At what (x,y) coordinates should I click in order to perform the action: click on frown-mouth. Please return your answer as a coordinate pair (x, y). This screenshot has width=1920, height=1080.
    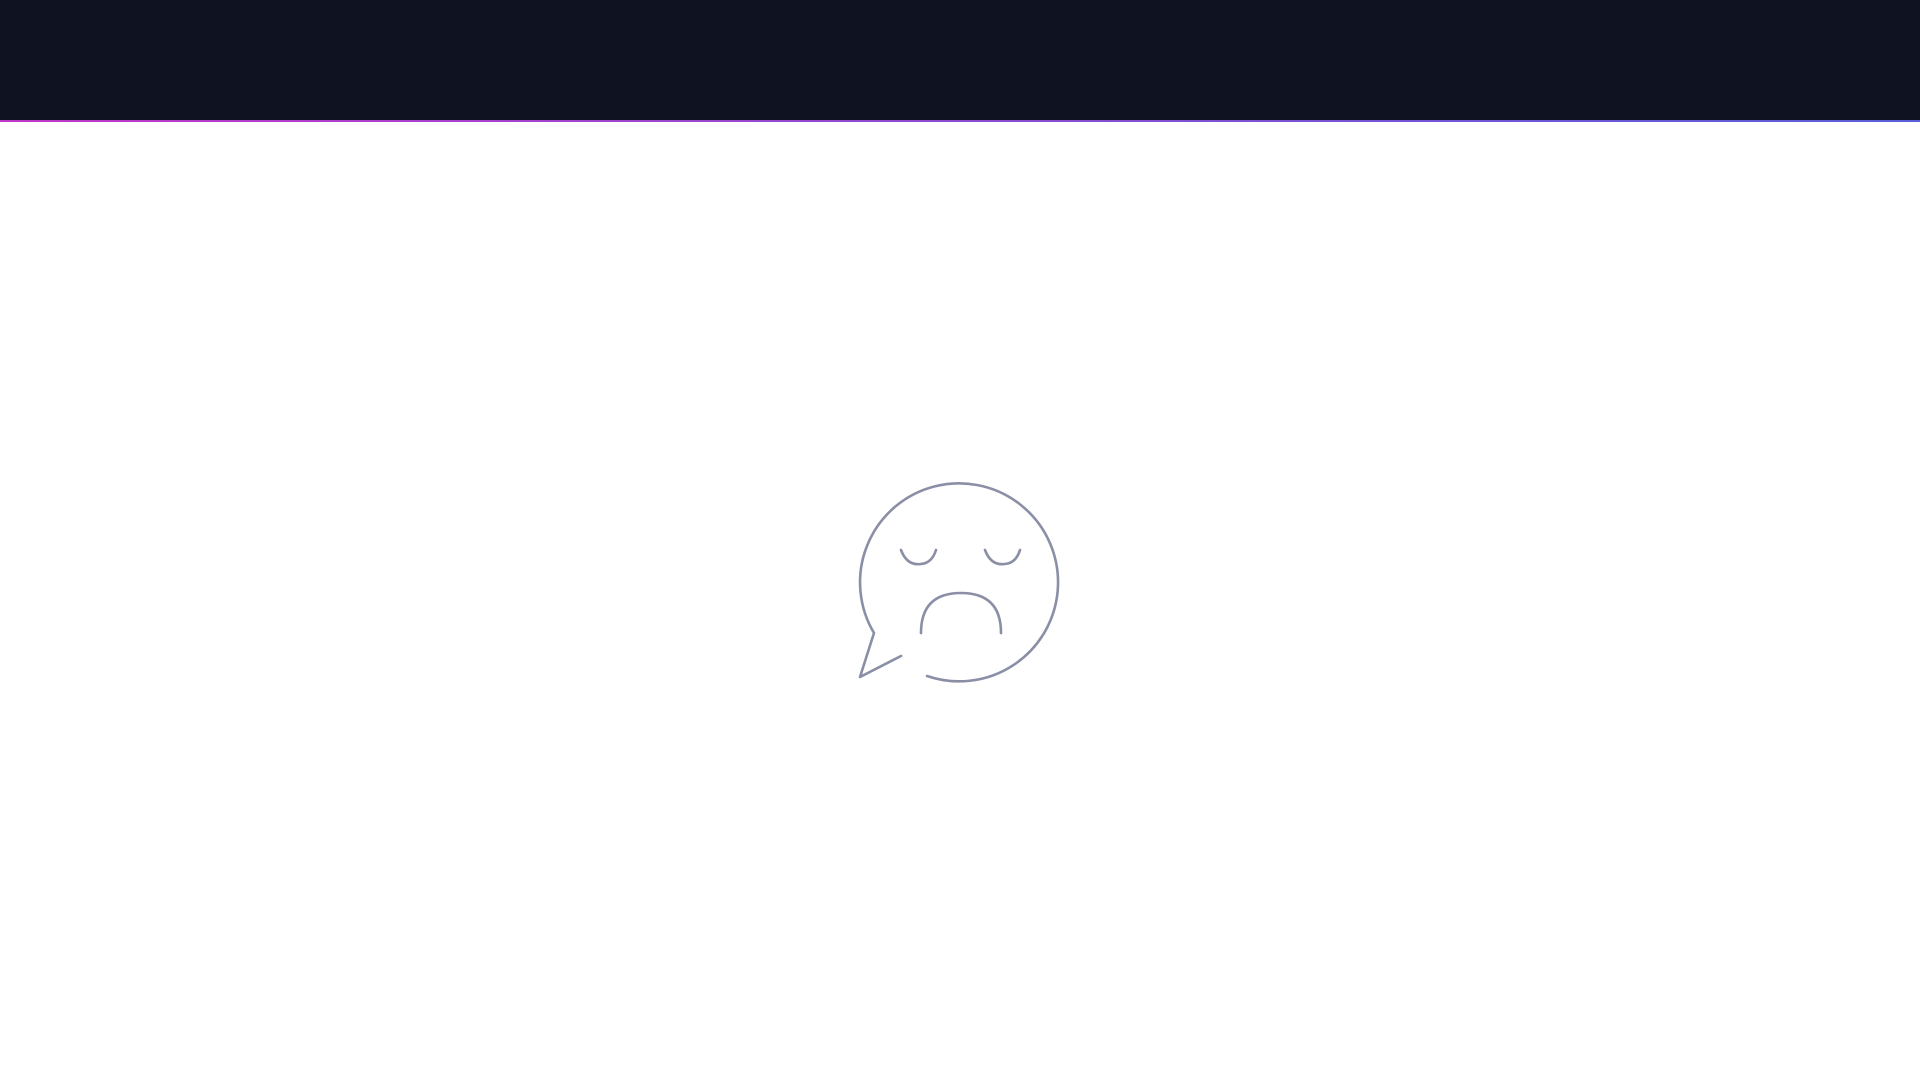
    Looking at the image, I should click on (961, 613).